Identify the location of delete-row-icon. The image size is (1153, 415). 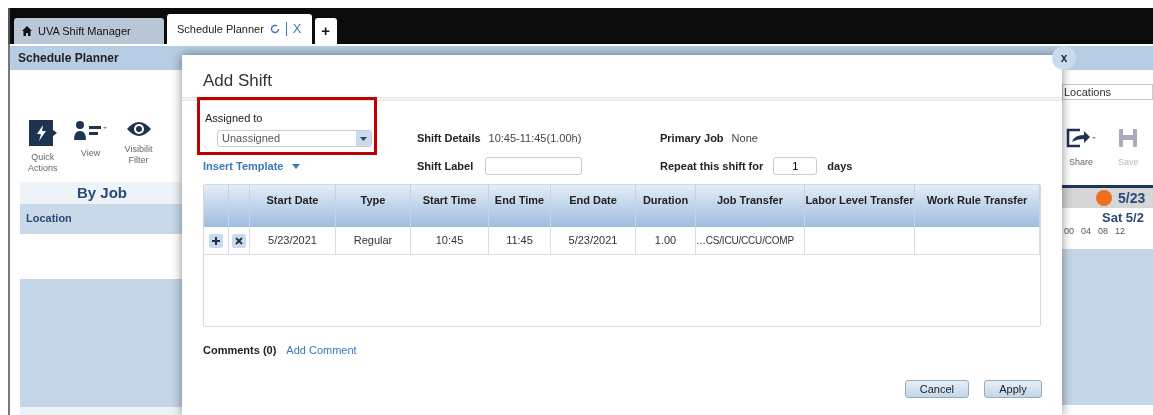
(239, 240).